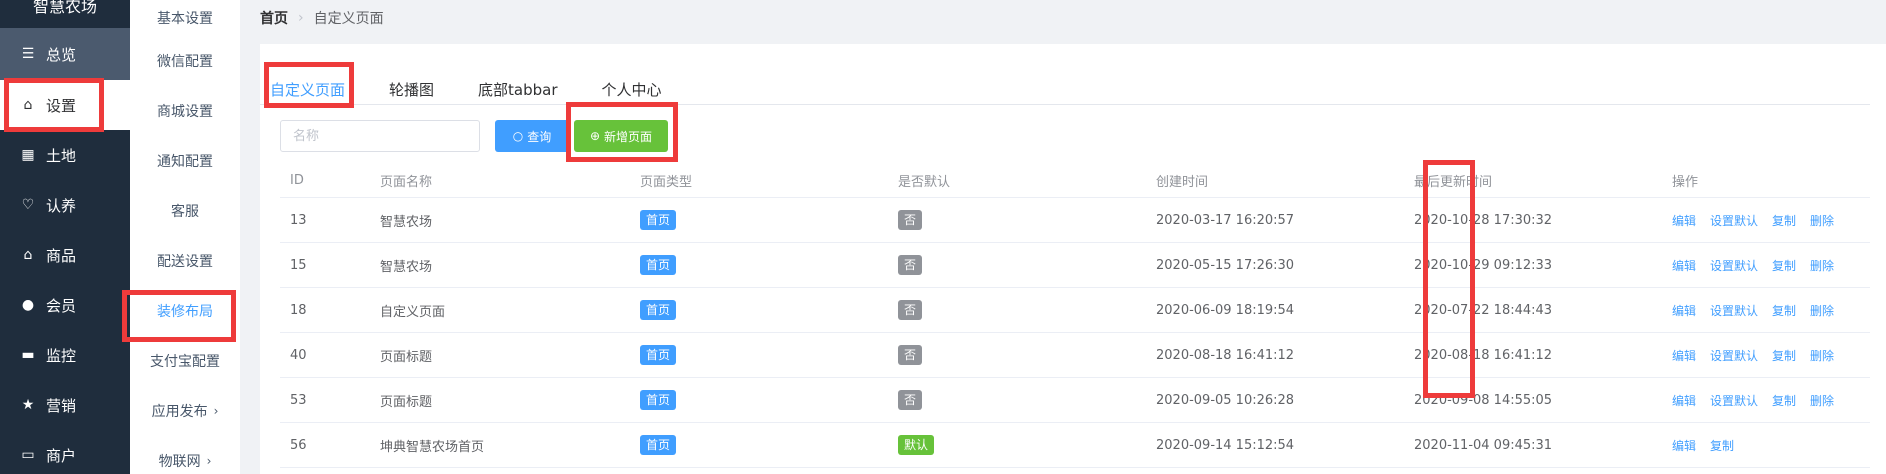 The image size is (1886, 474). I want to click on sidebar-item-merchant: ▭ 商户, so click(65, 452).